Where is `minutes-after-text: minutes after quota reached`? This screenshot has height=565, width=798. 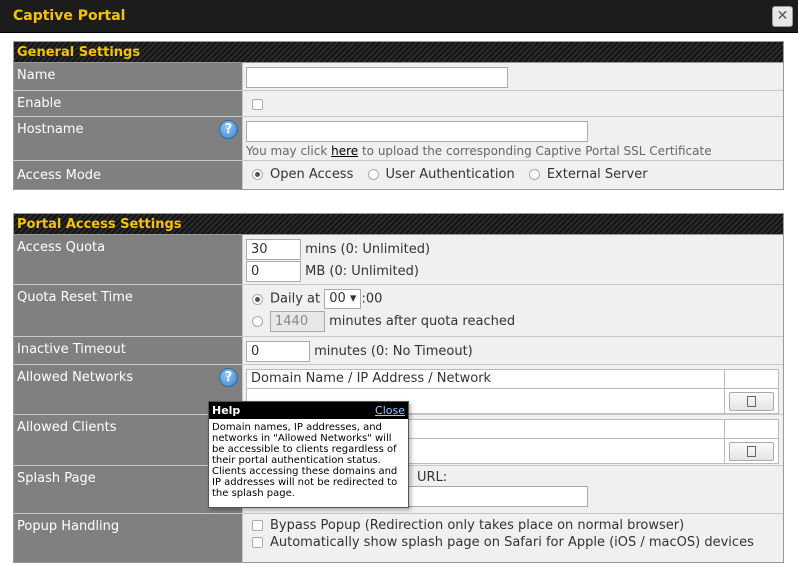 minutes-after-text: minutes after quota reached is located at coordinates (422, 321).